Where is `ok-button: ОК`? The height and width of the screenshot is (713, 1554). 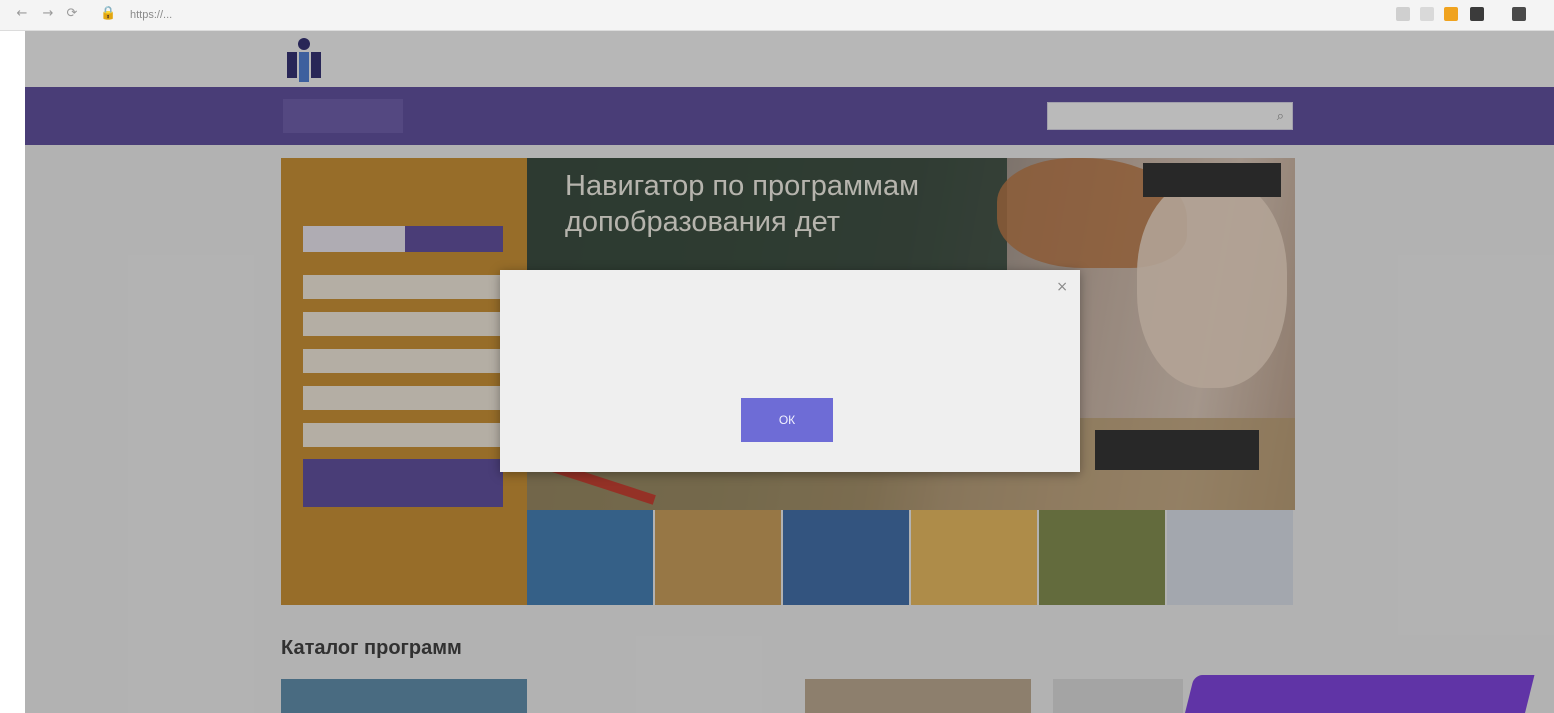
ok-button: ОК is located at coordinates (787, 420).